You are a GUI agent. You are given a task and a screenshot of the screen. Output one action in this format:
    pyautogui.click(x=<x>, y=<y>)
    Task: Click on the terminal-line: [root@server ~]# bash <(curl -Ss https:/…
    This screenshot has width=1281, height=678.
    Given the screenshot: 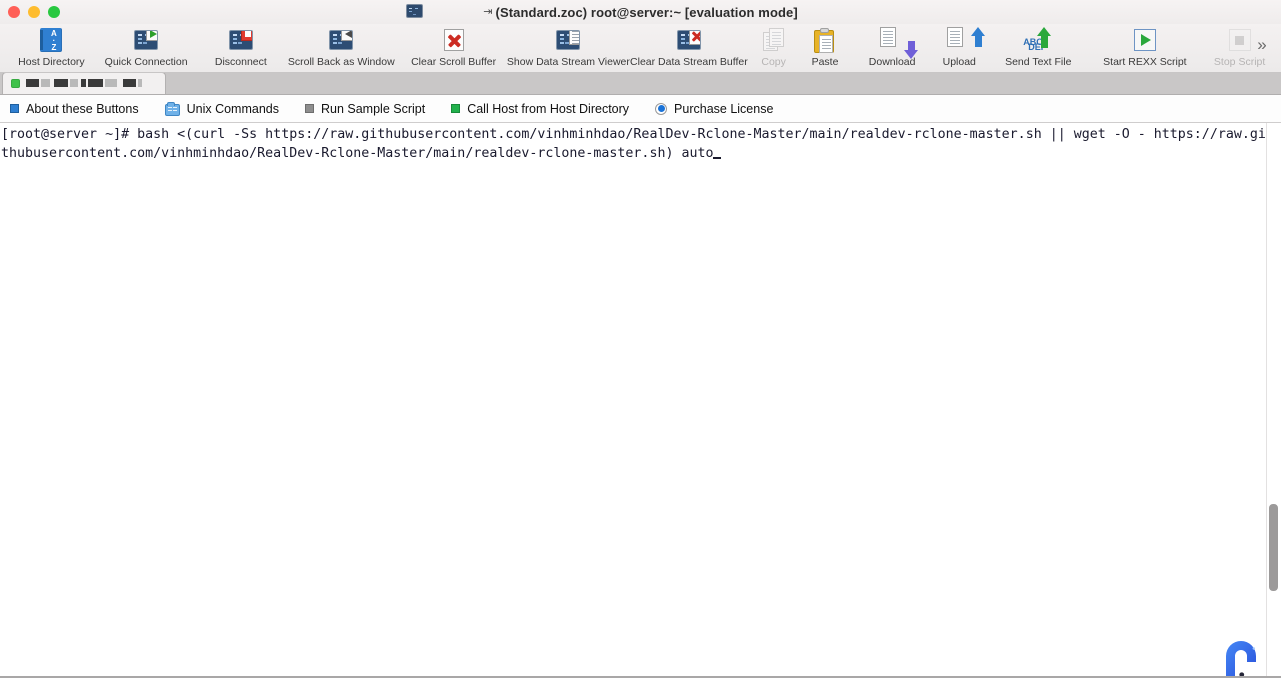 What is the action you would take?
    pyautogui.click(x=633, y=134)
    